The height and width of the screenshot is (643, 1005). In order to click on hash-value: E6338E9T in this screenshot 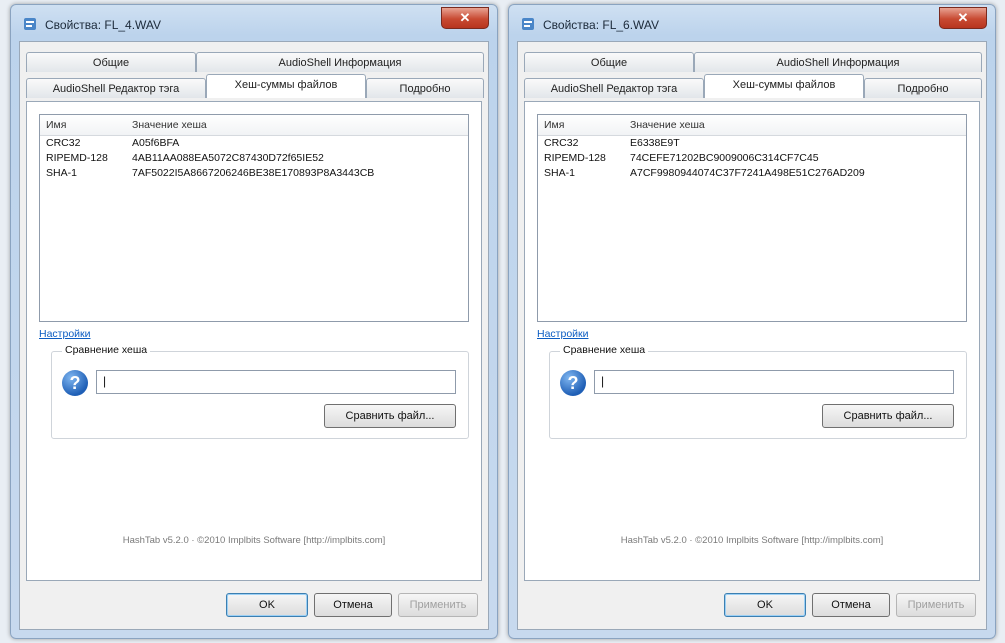, I will do `click(655, 143)`.